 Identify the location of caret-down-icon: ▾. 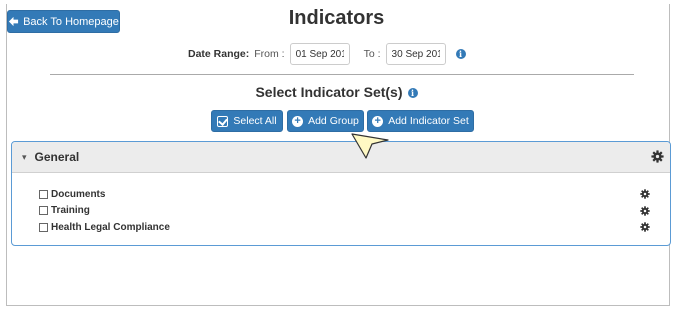
(24, 157).